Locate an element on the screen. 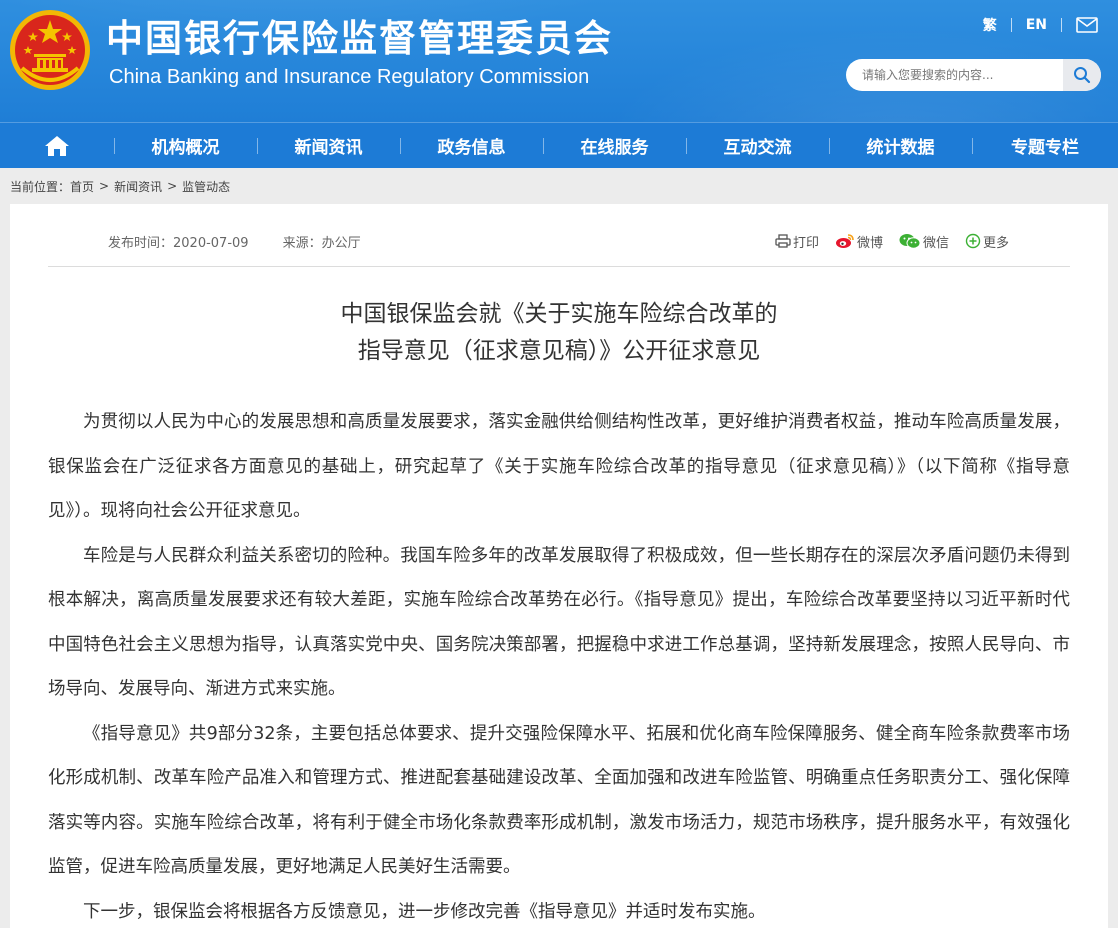 The image size is (1118, 928). share-wechat-button: 微信 is located at coordinates (924, 241).